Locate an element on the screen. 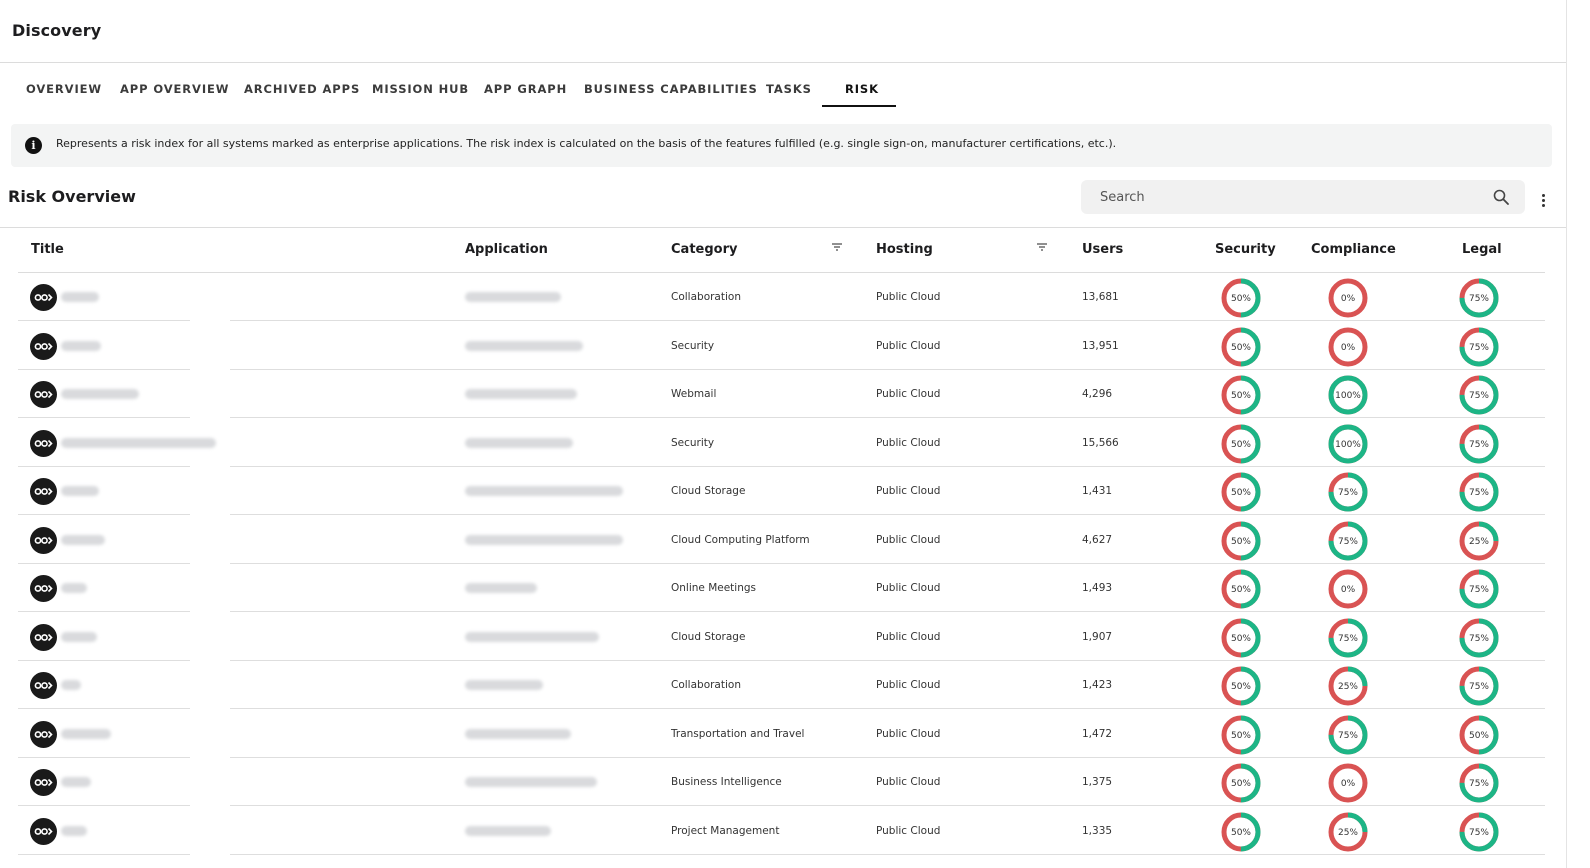 This screenshot has width=1590, height=868. compliance-score-donut: 75% is located at coordinates (1348, 492).